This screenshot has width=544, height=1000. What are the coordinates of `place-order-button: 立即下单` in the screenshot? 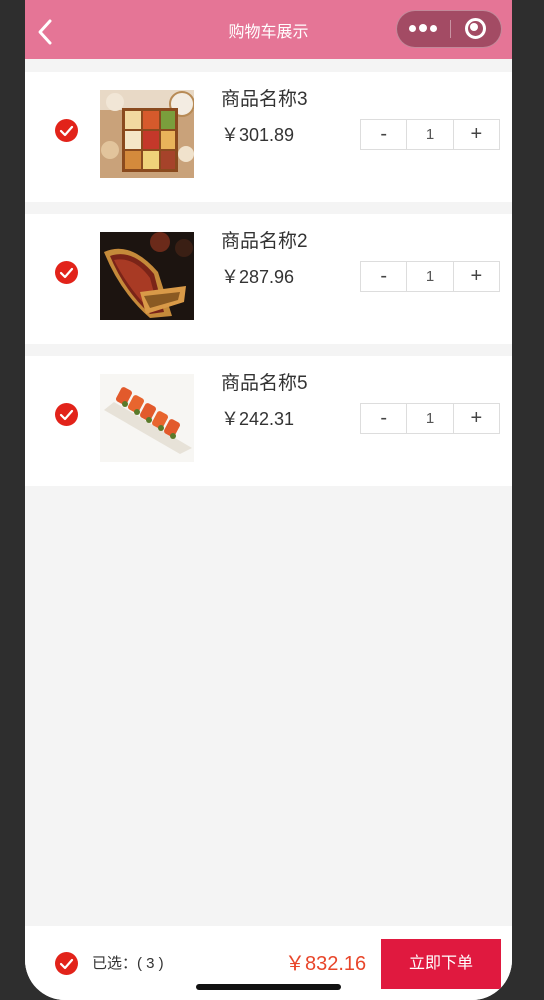 It's located at (441, 964).